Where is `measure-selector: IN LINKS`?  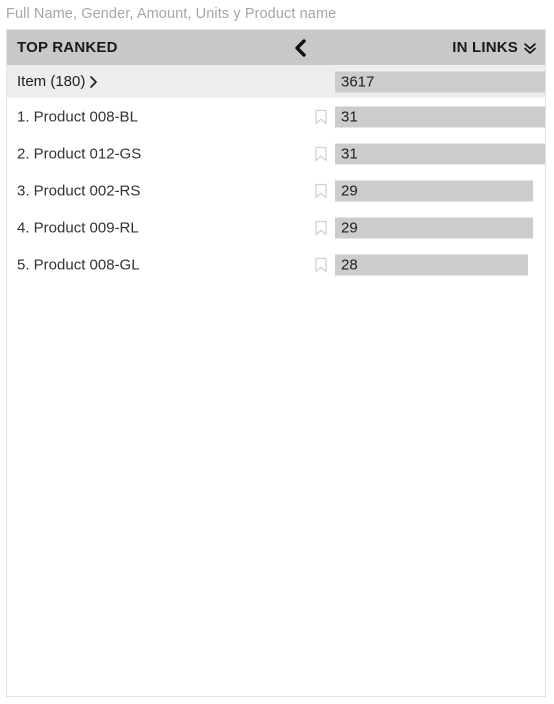
measure-selector: IN LINKS is located at coordinates (494, 47).